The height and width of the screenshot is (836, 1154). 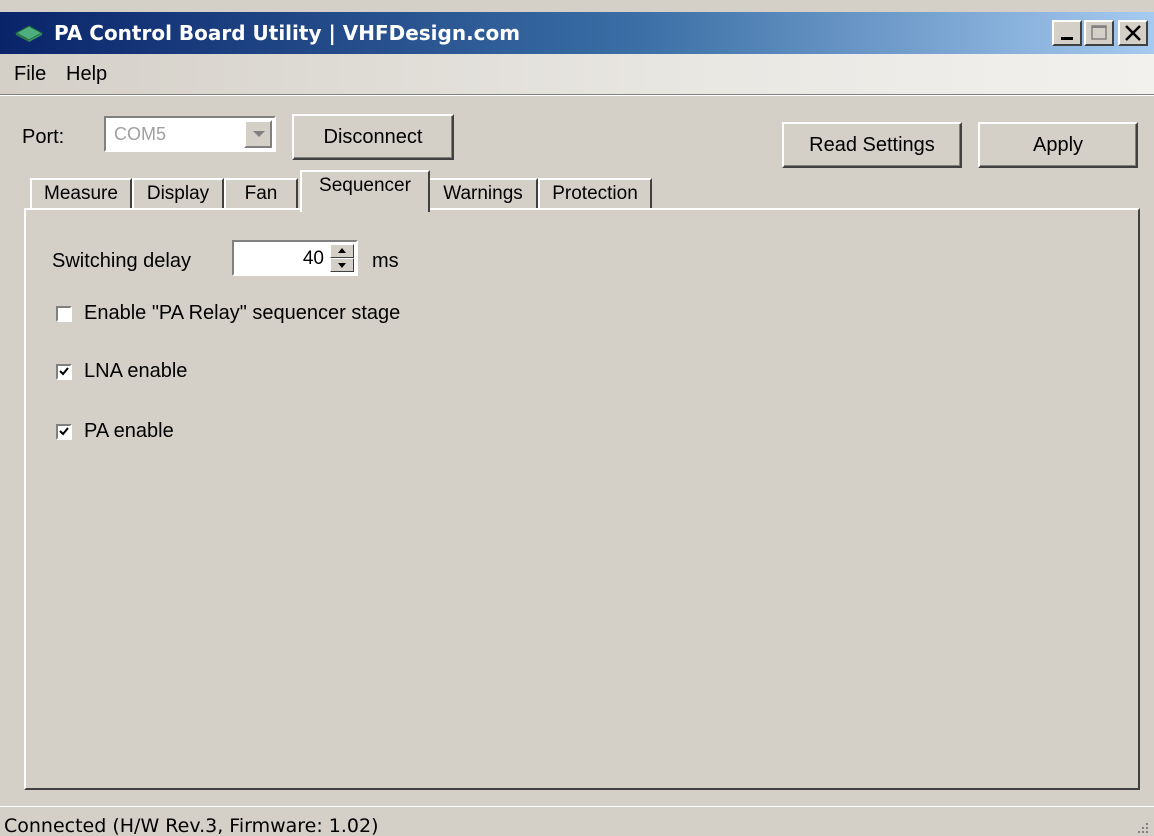 What do you see at coordinates (483, 194) in the screenshot?
I see `tab-warnings: Warnings` at bounding box center [483, 194].